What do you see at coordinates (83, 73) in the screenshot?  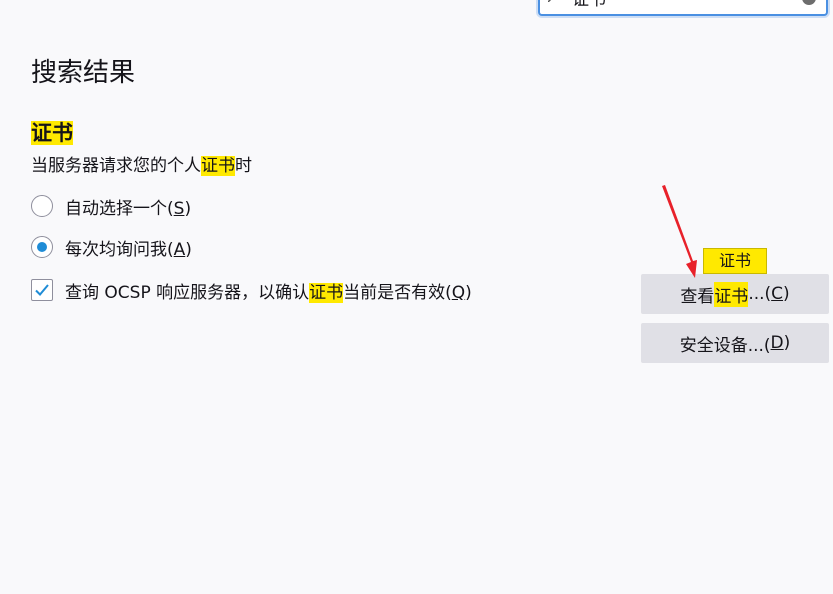 I see `page-title: 搜索结果` at bounding box center [83, 73].